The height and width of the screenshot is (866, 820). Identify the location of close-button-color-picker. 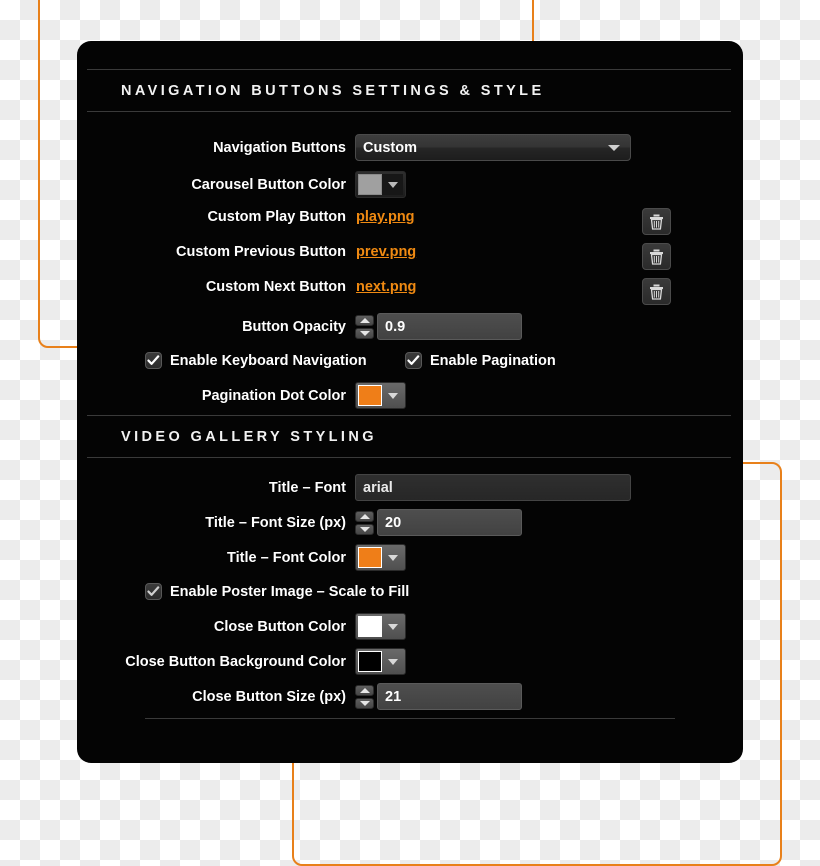
(380, 626).